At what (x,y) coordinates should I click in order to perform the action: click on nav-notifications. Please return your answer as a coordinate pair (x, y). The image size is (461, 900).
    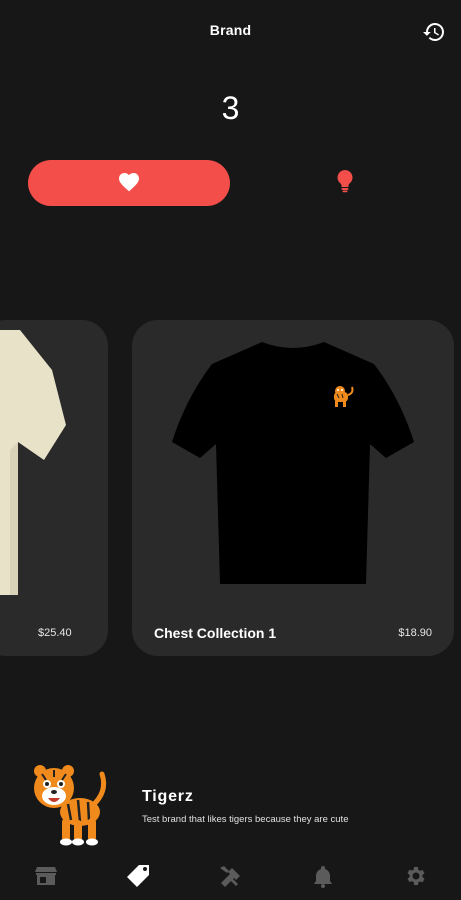
    Looking at the image, I should click on (323, 878).